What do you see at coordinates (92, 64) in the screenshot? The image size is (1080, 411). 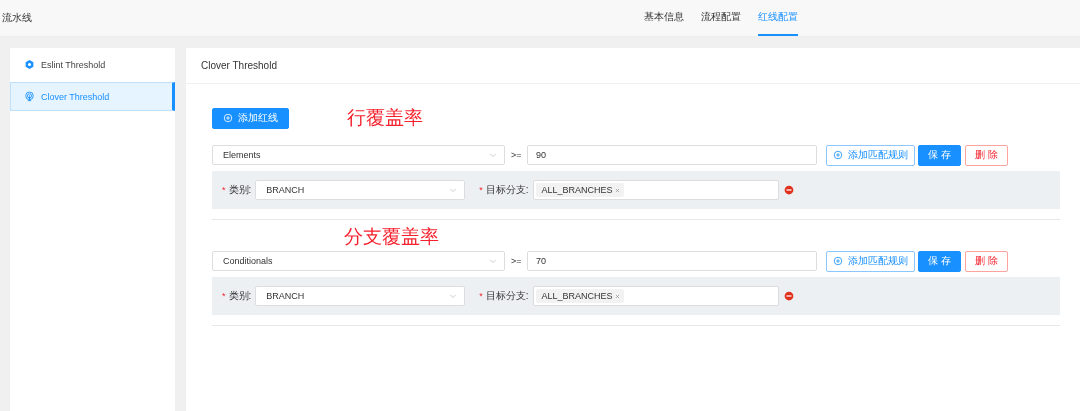 I see `sidebar-item: Eslint Threshold` at bounding box center [92, 64].